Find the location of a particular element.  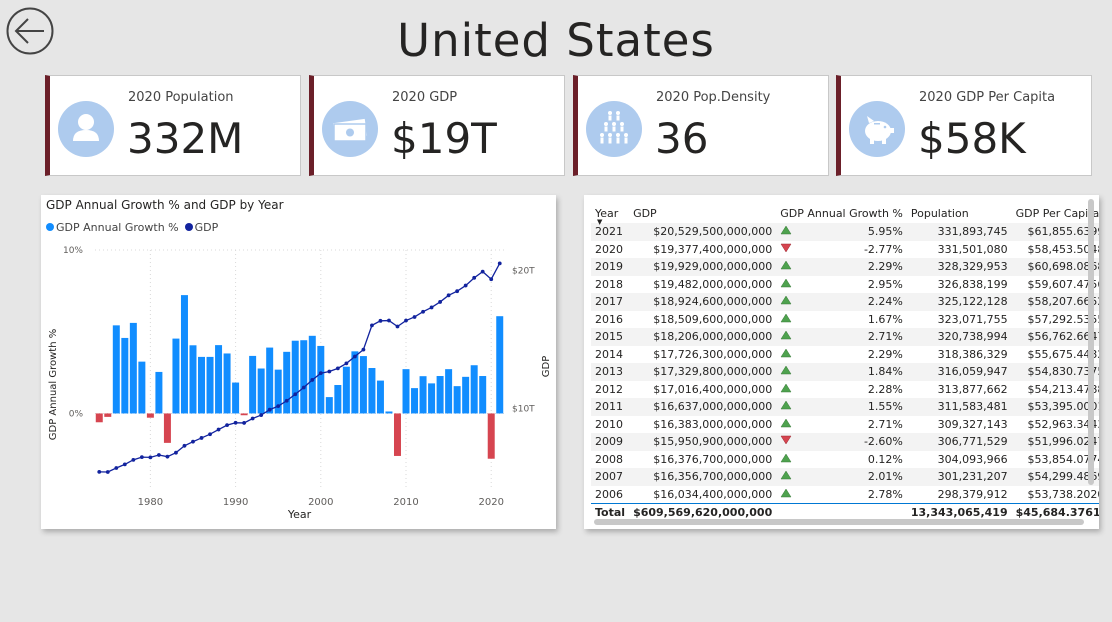

y-tick-label-left: 0% is located at coordinates (76, 414).